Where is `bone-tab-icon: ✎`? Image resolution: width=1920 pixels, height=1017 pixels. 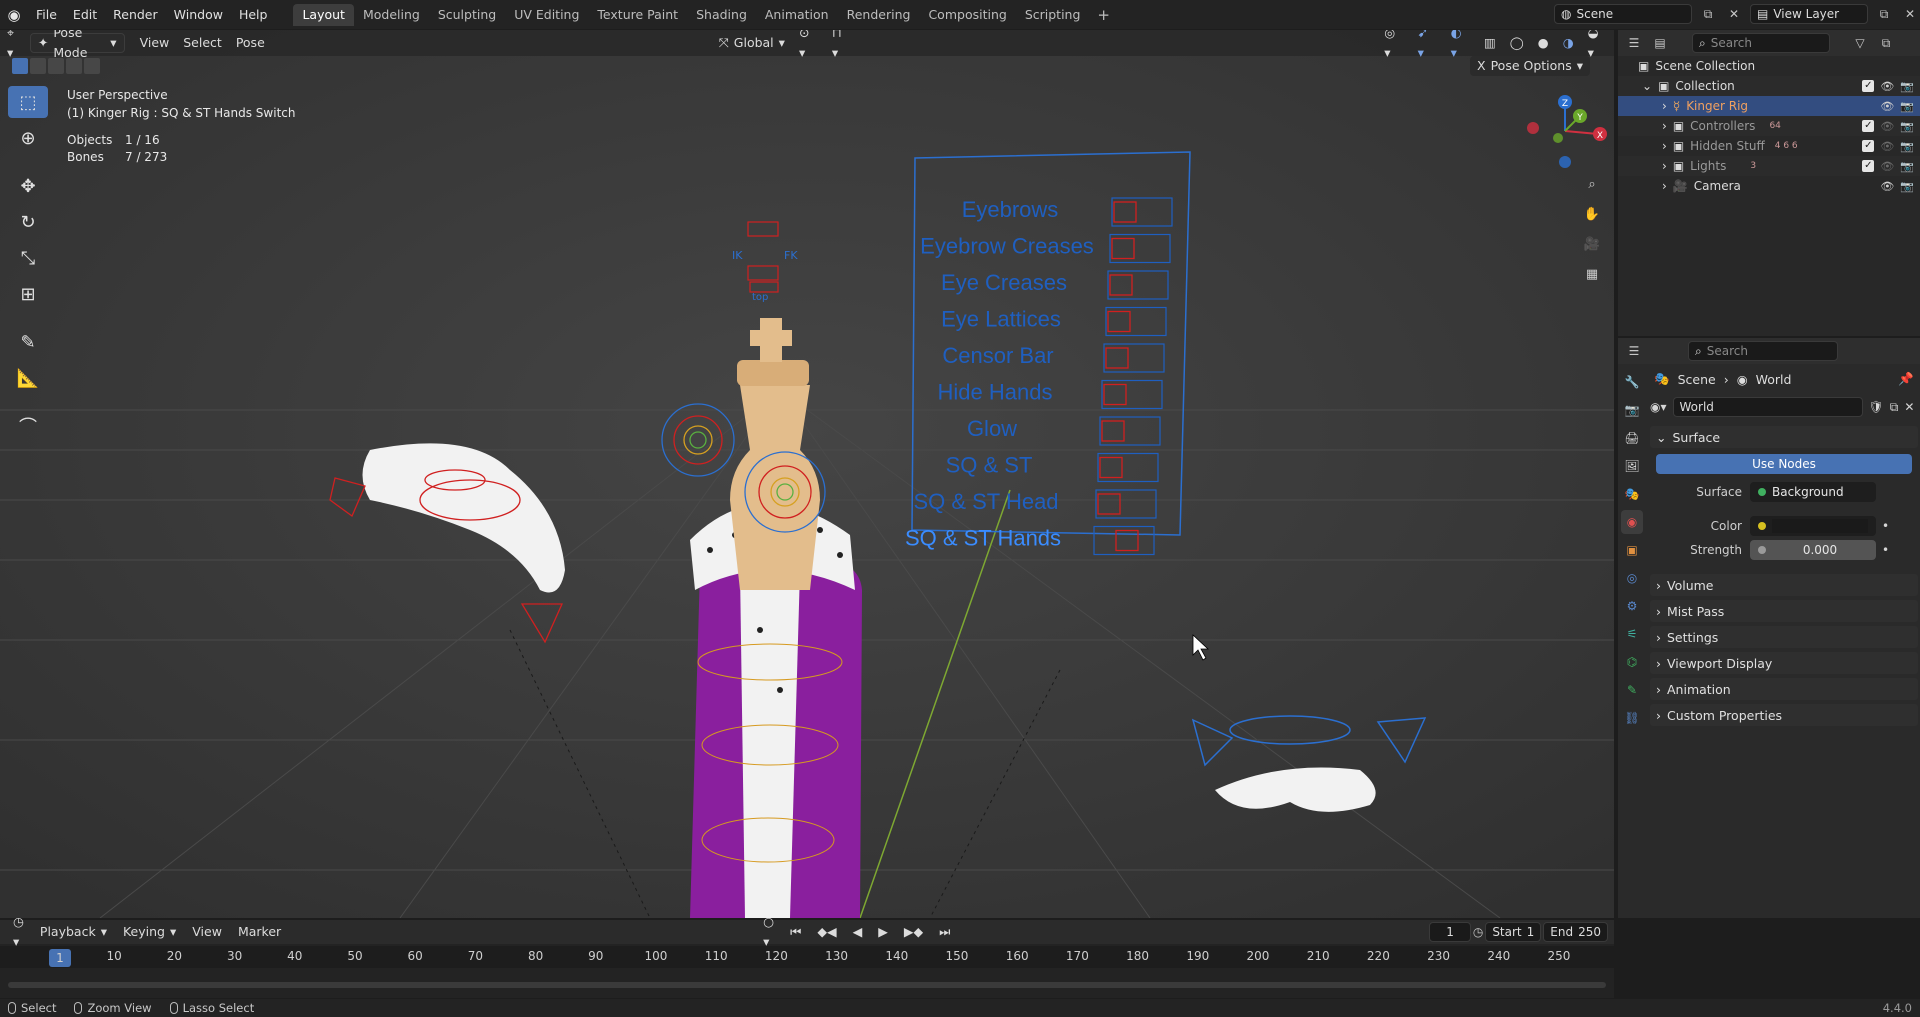
bone-tab-icon: ✎ is located at coordinates (1632, 690).